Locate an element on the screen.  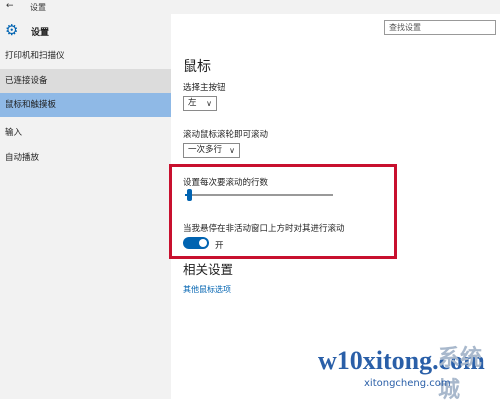
sidebar-item-autoplay: 自动播放 is located at coordinates (85, 158).